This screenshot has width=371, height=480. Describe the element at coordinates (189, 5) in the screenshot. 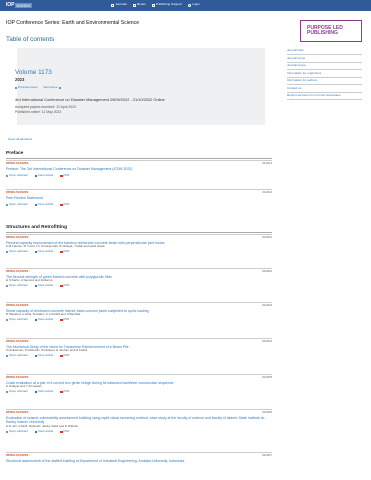

I see `user-icon` at that location.